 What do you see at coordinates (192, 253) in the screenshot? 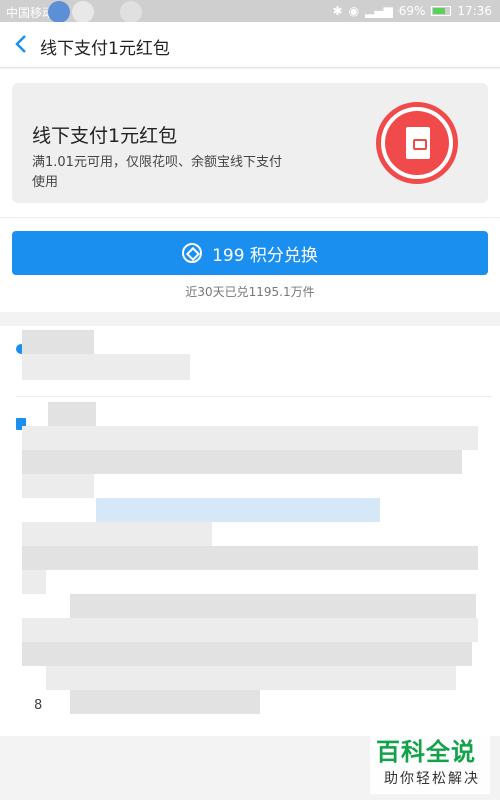
I see `points-icon` at bounding box center [192, 253].